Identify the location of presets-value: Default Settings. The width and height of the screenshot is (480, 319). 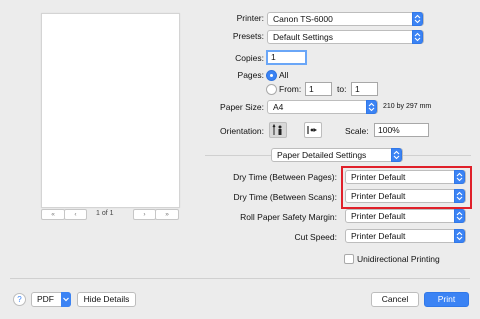
(303, 37).